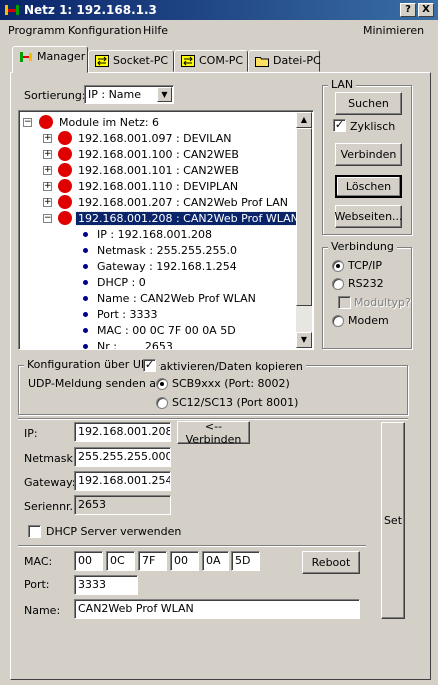 This screenshot has height=685, width=438. I want to click on menu-minimieren: Minimieren, so click(393, 30).